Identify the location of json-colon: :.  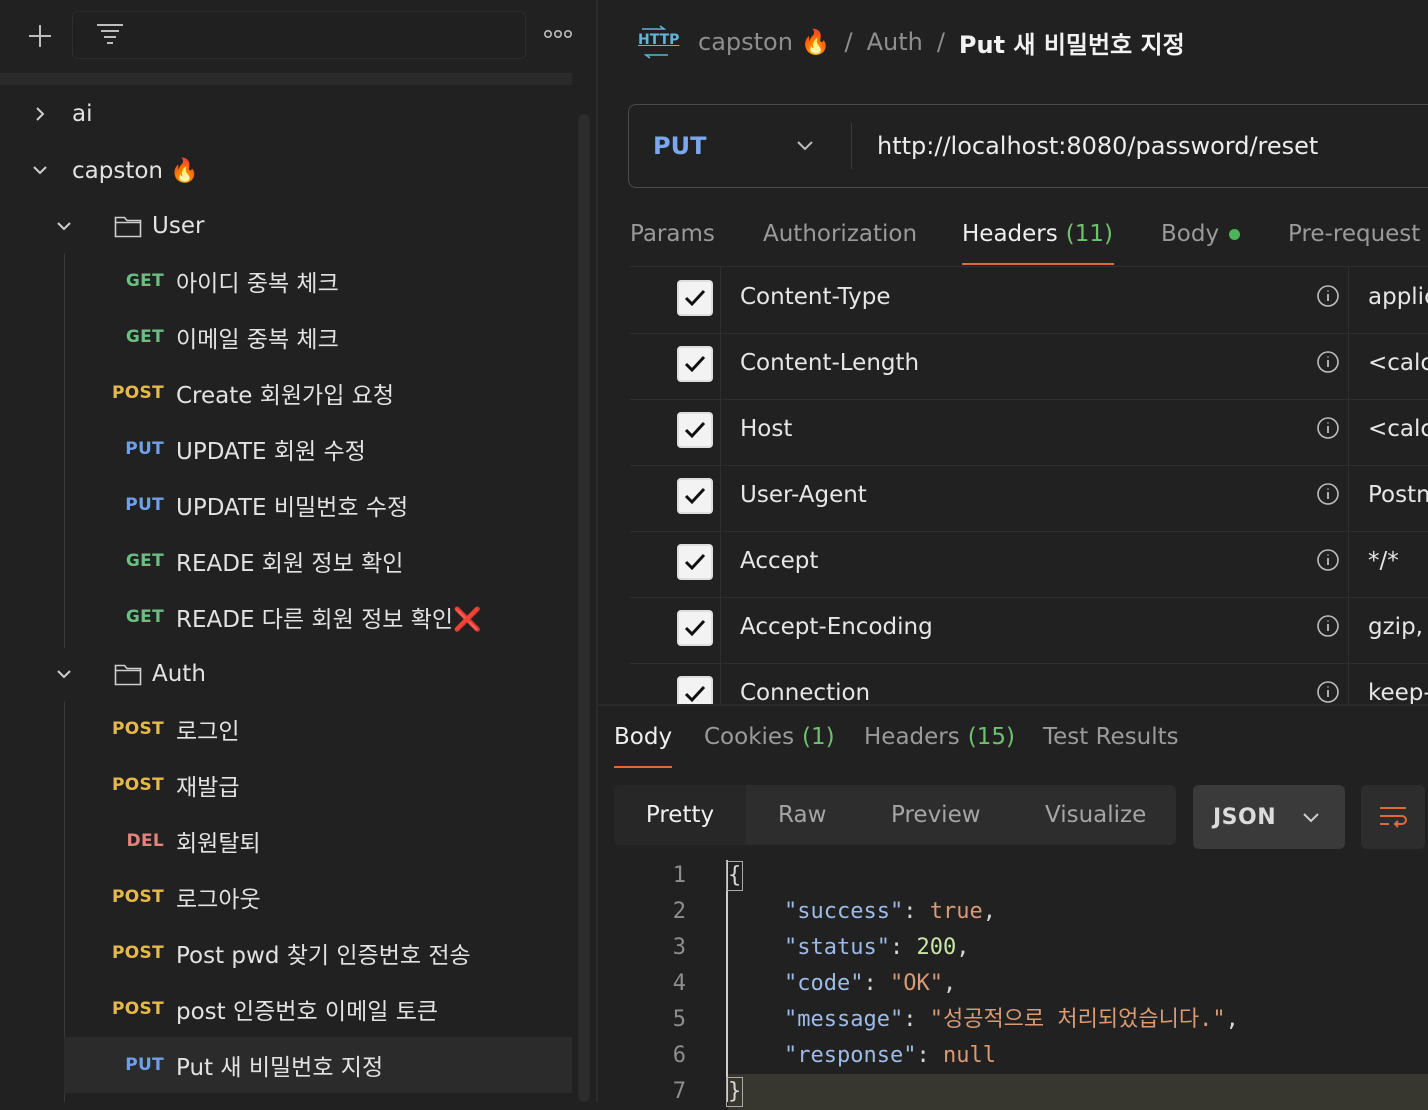
(903, 947).